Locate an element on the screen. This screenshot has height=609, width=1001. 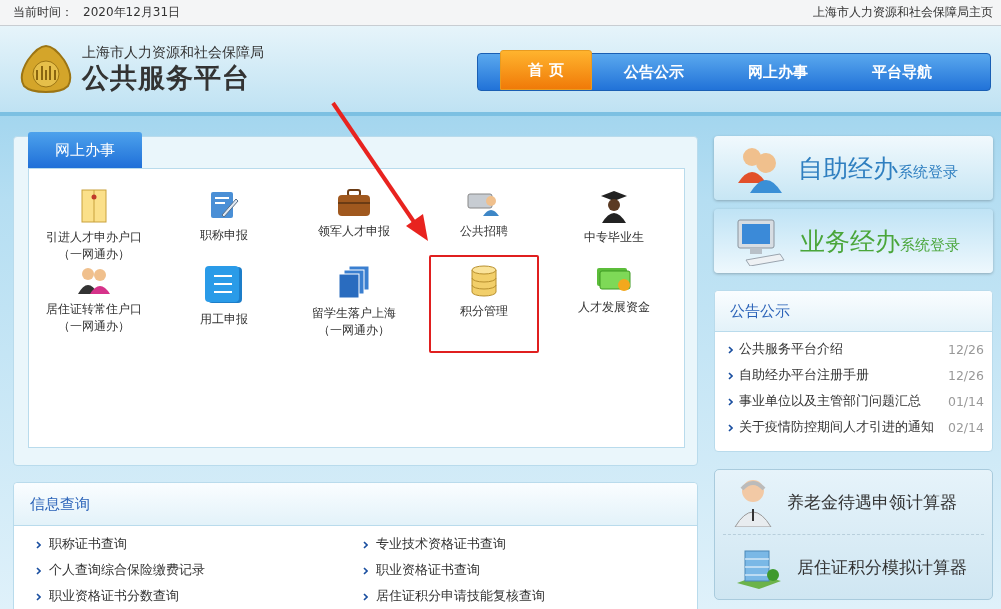
date-label: 当前时间： is located at coordinates (43, 12).